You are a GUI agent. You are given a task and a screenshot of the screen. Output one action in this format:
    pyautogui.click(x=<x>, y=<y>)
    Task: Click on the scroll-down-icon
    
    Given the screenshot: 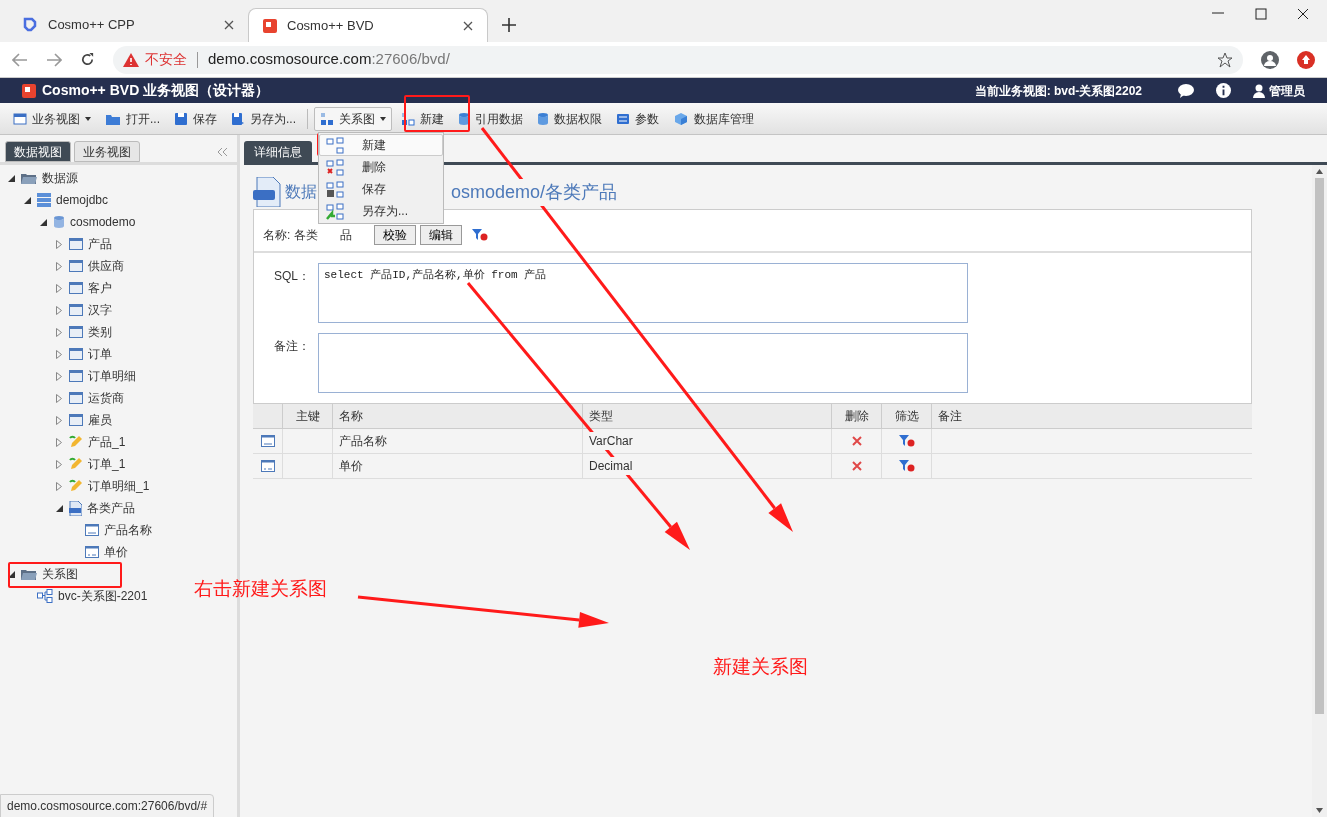 What is the action you would take?
    pyautogui.click(x=1319, y=810)
    